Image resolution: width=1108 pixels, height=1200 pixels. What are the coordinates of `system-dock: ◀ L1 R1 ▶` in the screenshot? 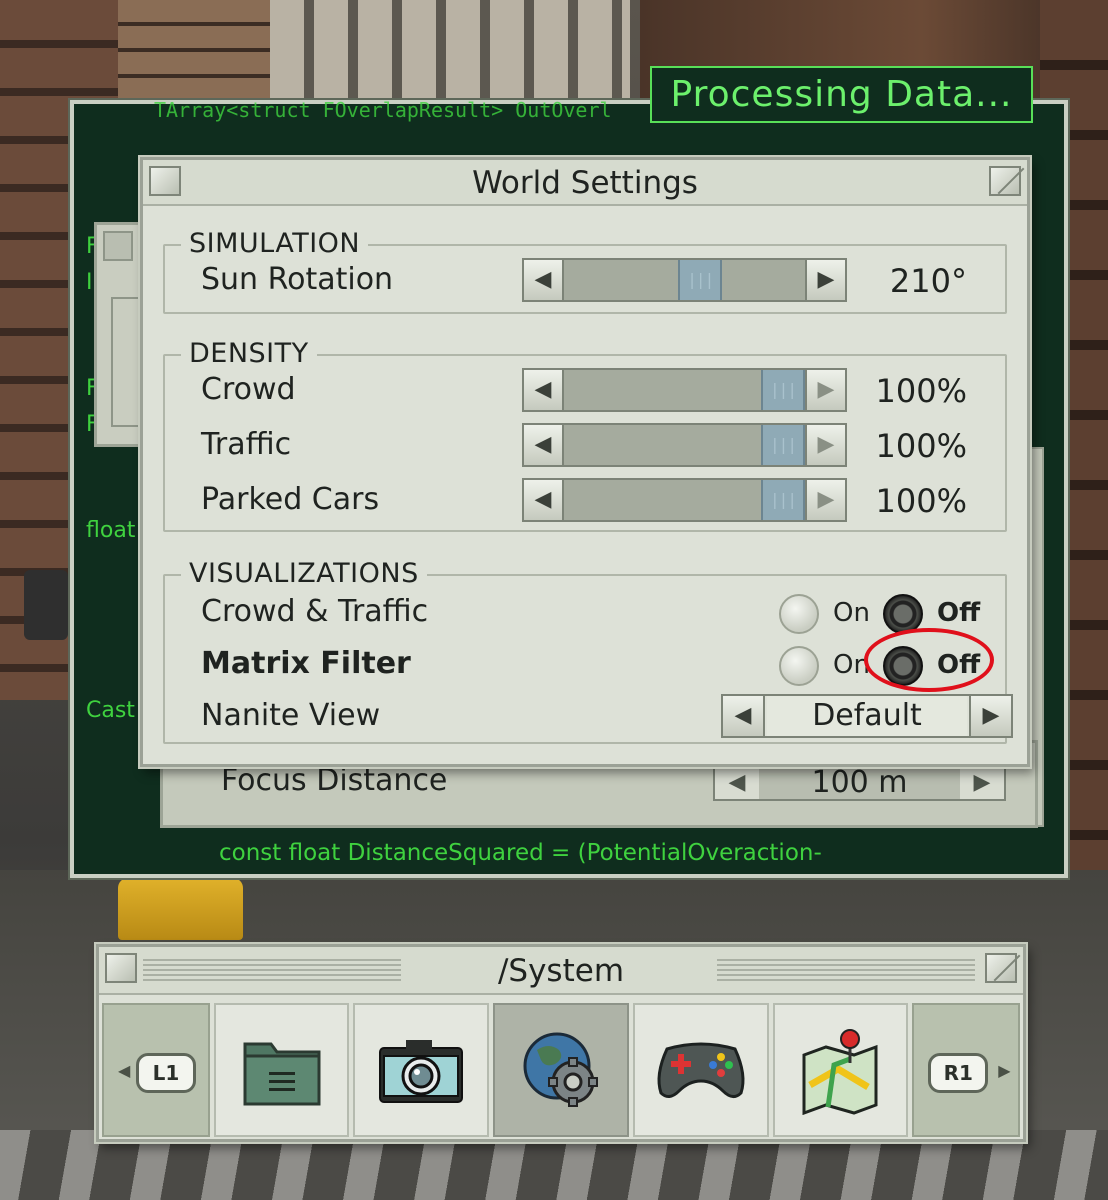 It's located at (561, 1070).